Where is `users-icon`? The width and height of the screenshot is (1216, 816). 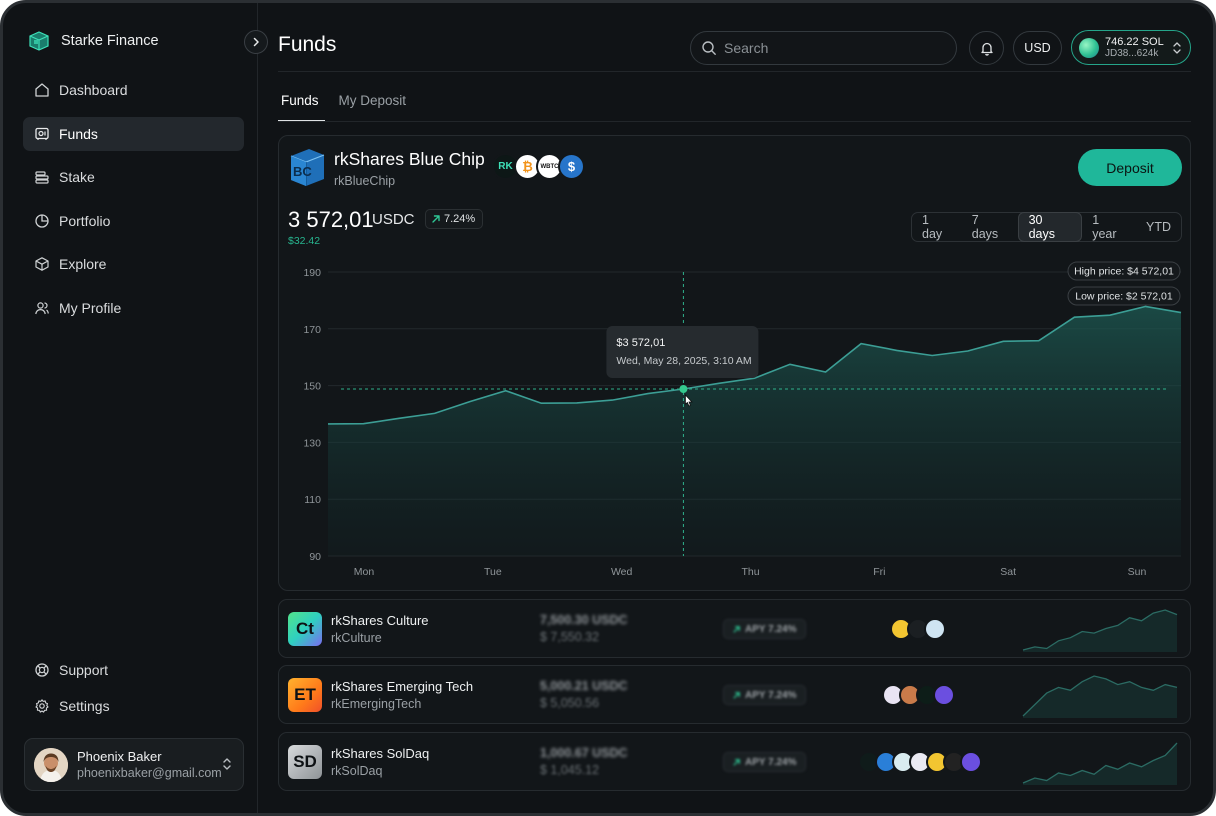 users-icon is located at coordinates (42, 307).